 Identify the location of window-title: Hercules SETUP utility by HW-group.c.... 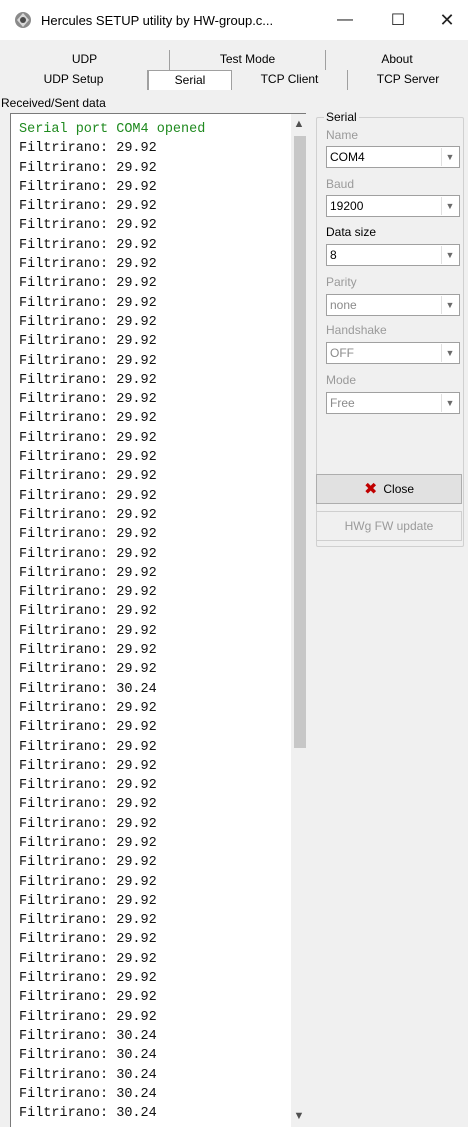
(157, 20).